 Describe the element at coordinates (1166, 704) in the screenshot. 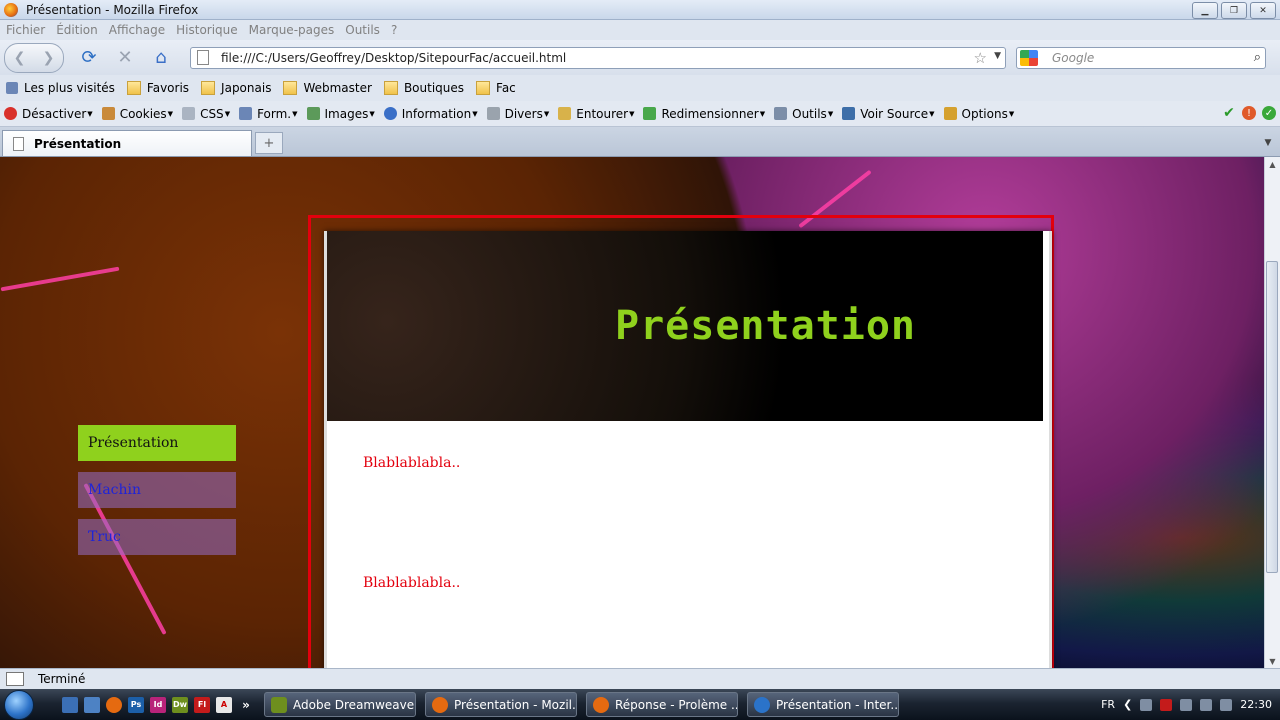

I see `flash-tray-icon` at that location.